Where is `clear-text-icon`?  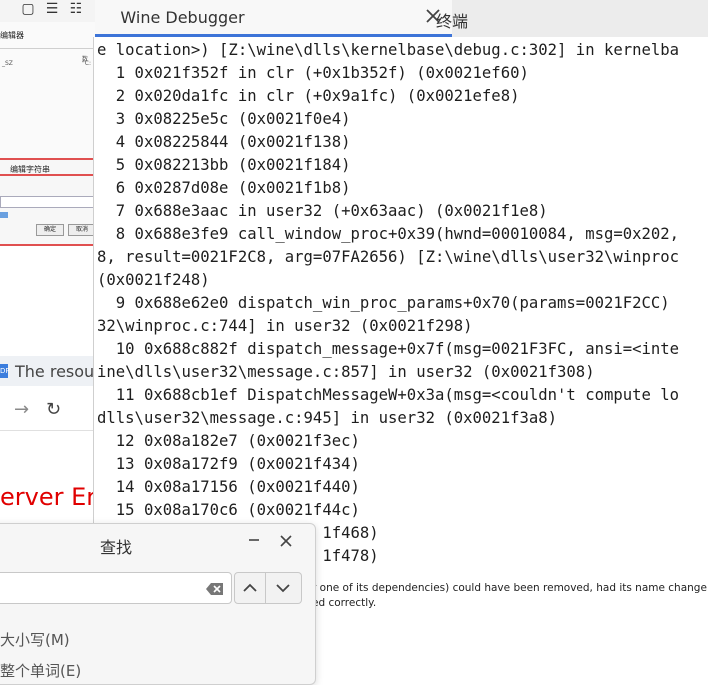 clear-text-icon is located at coordinates (215, 589).